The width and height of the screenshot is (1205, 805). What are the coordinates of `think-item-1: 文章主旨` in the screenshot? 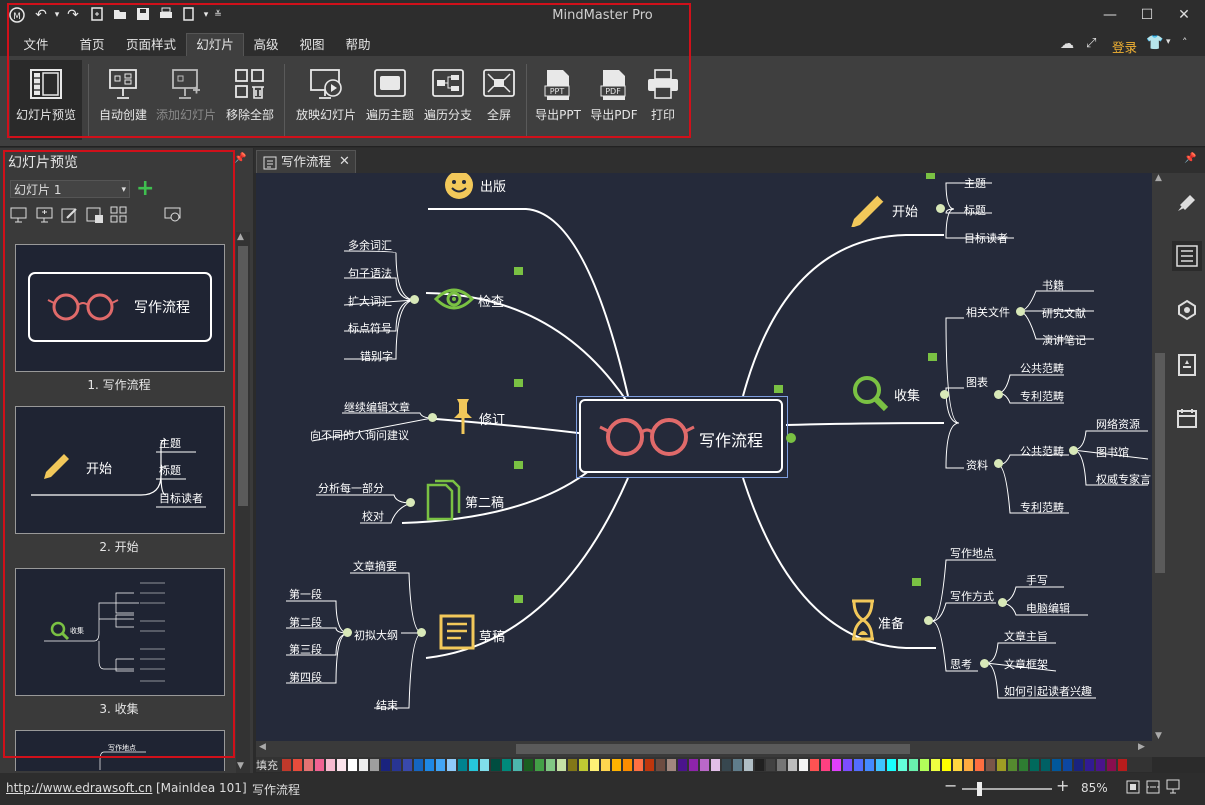 It's located at (1026, 636).